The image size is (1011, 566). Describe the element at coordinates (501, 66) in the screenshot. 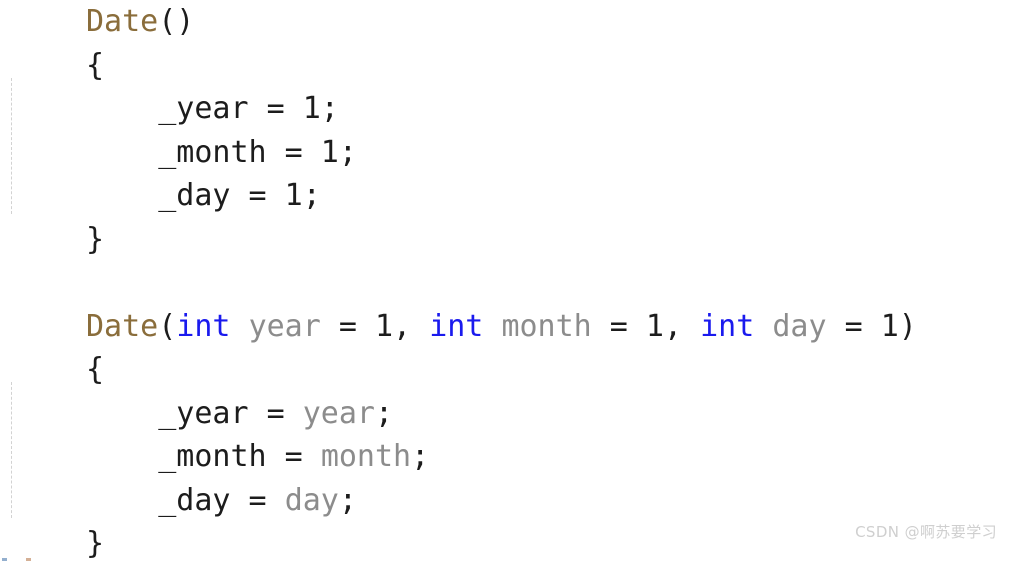

I see `default-constructor-open-brace: {` at that location.